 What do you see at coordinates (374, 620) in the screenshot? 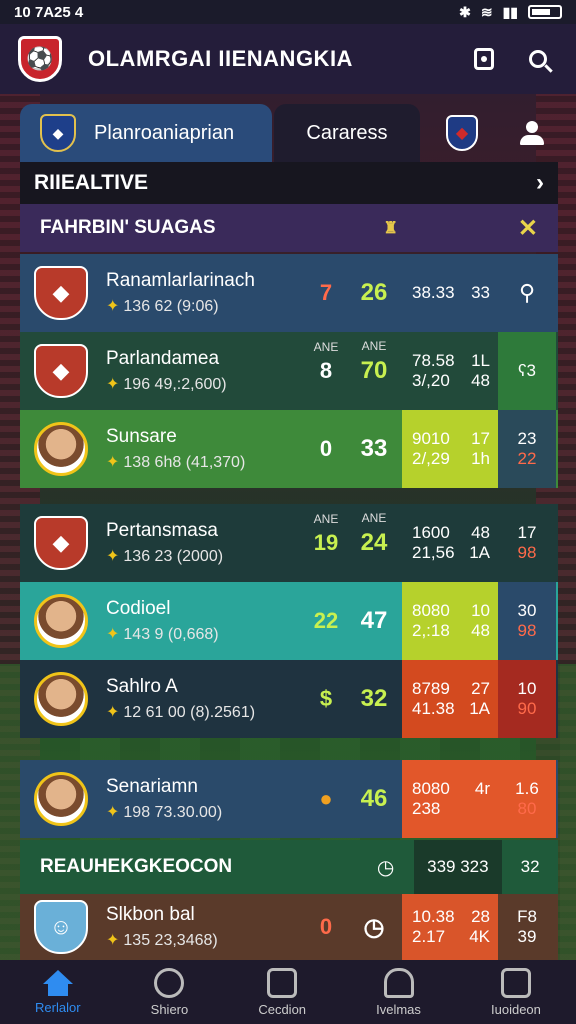
I see `score-secondary-value: 47` at bounding box center [374, 620].